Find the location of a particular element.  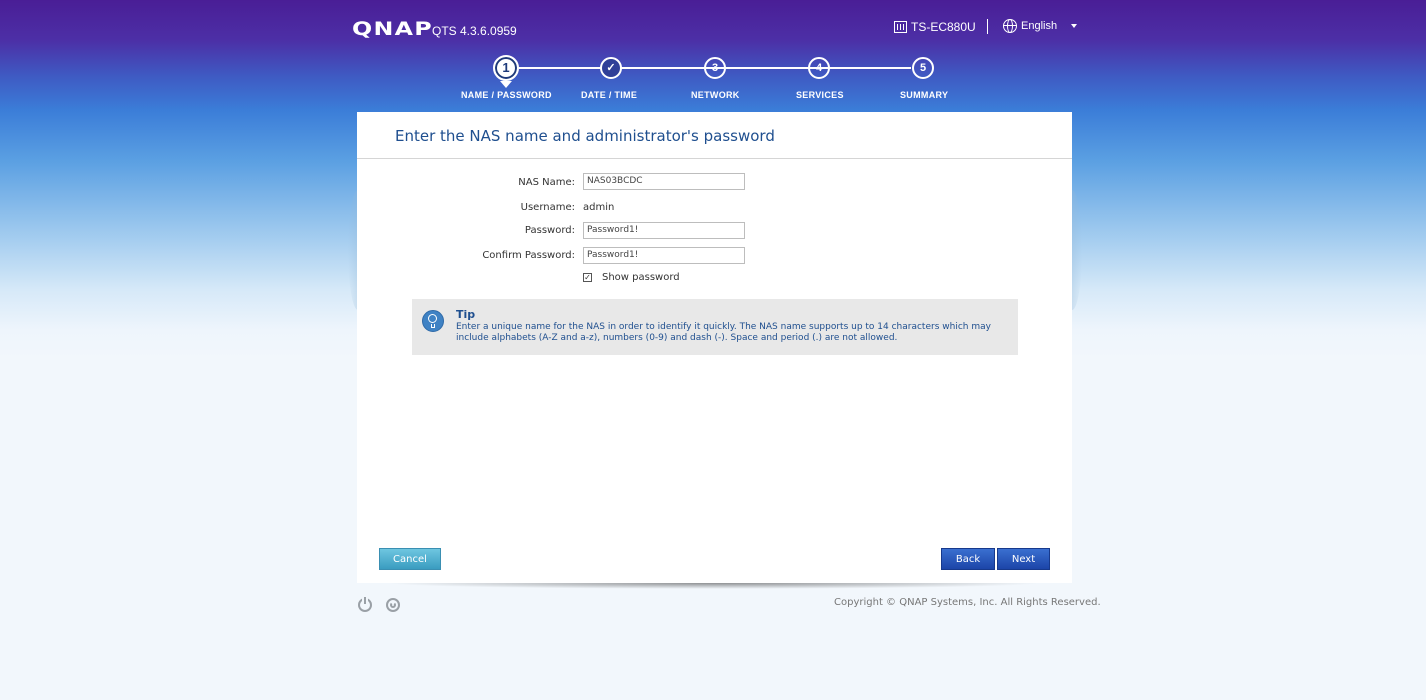

power-icon is located at coordinates (365, 604).